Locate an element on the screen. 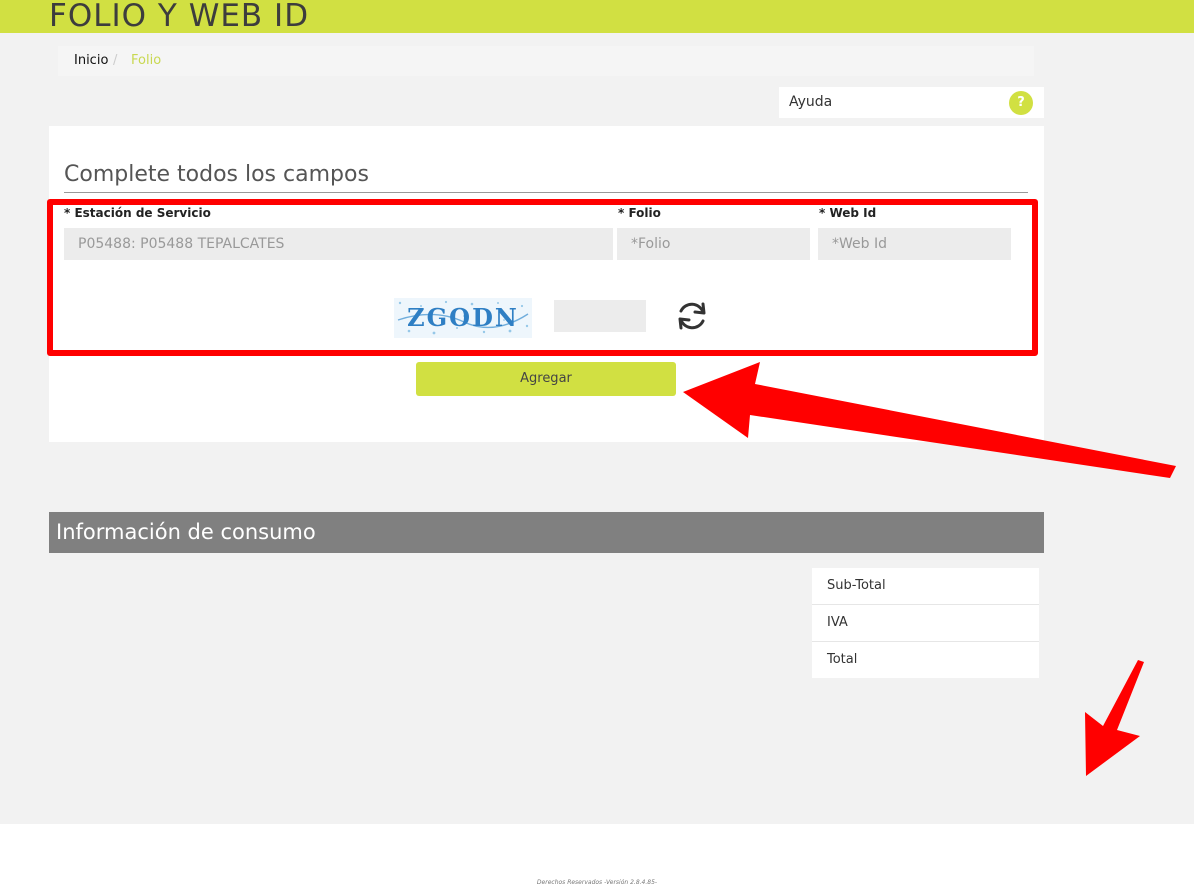 The image size is (1194, 887). help-button: Ayuda ? is located at coordinates (911, 102).